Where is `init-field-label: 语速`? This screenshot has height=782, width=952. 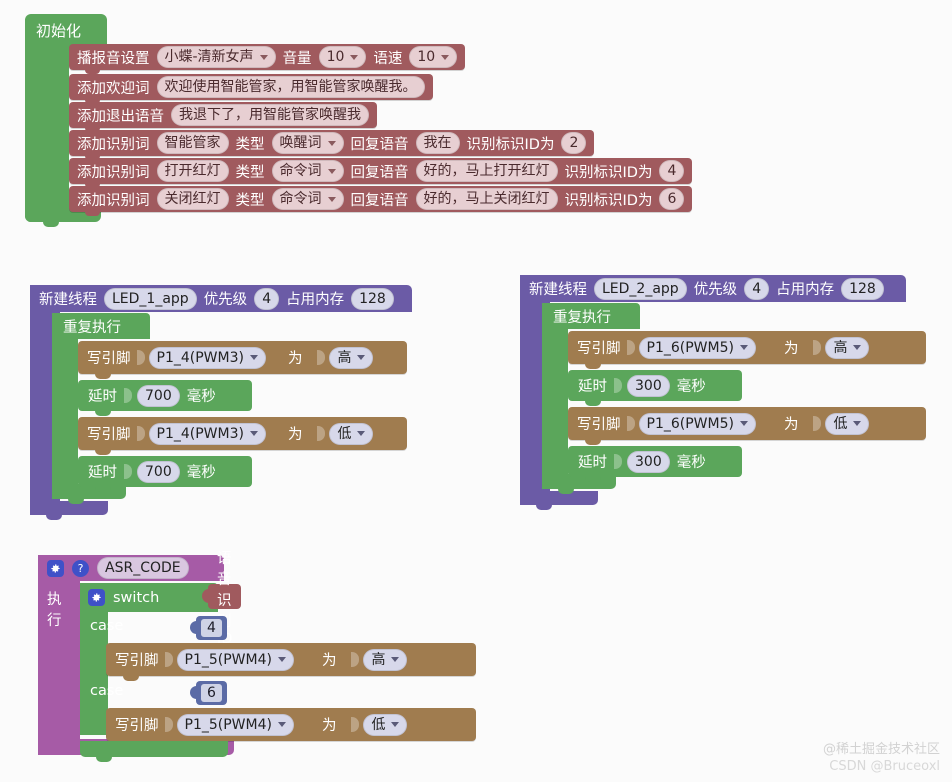
init-field-label: 语速 is located at coordinates (388, 58).